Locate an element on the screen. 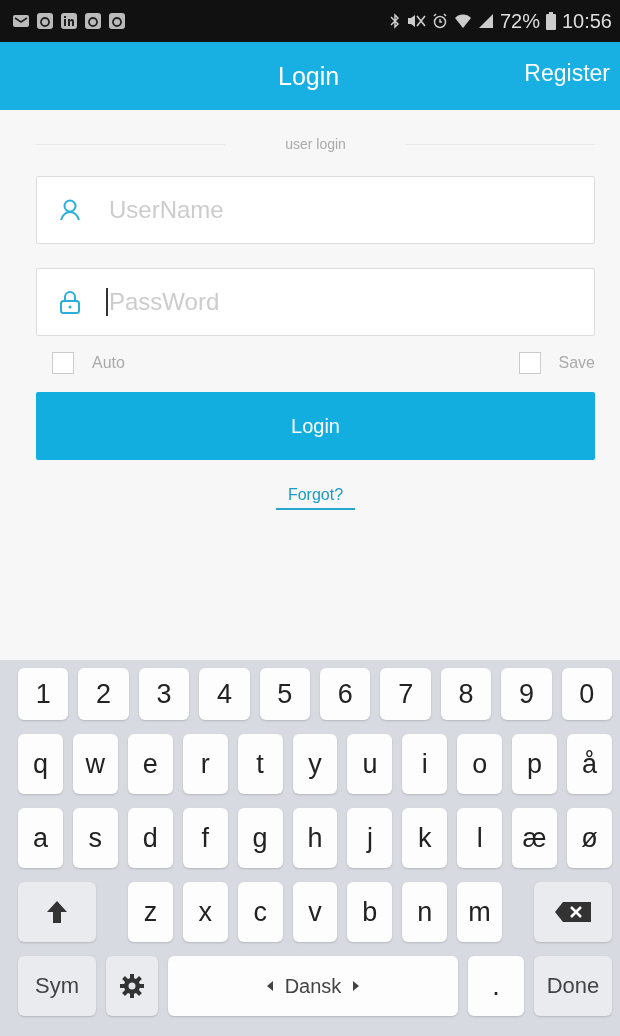 This screenshot has height=1036, width=620. backspace-key is located at coordinates (573, 912).